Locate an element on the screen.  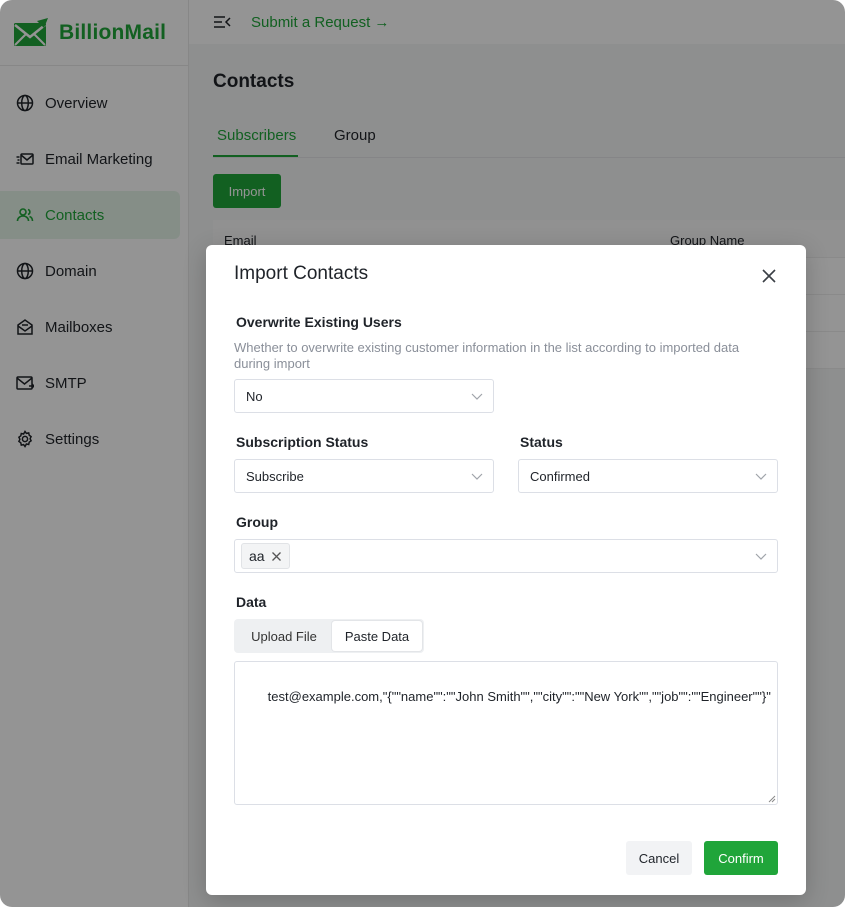
subscription-status-select: Subscribe is located at coordinates (364, 476).